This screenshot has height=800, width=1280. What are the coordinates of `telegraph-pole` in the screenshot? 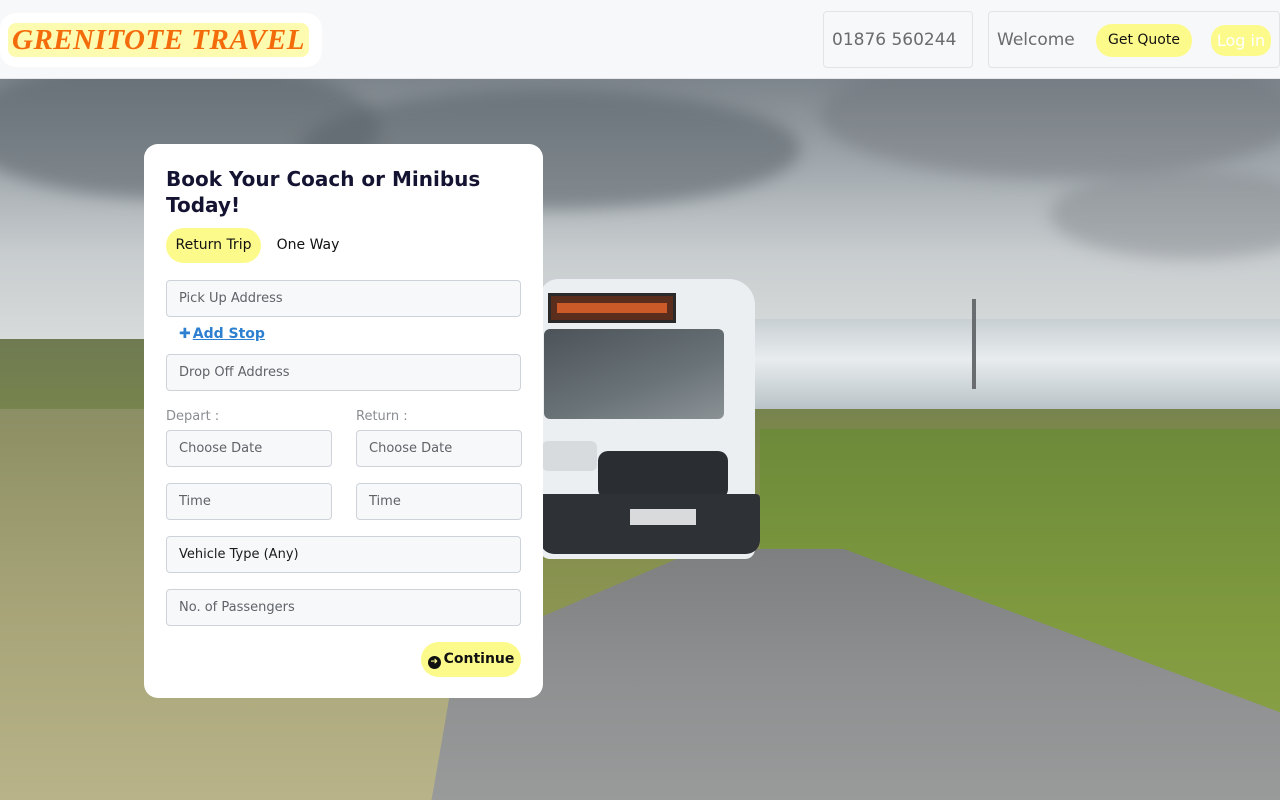 It's located at (974, 344).